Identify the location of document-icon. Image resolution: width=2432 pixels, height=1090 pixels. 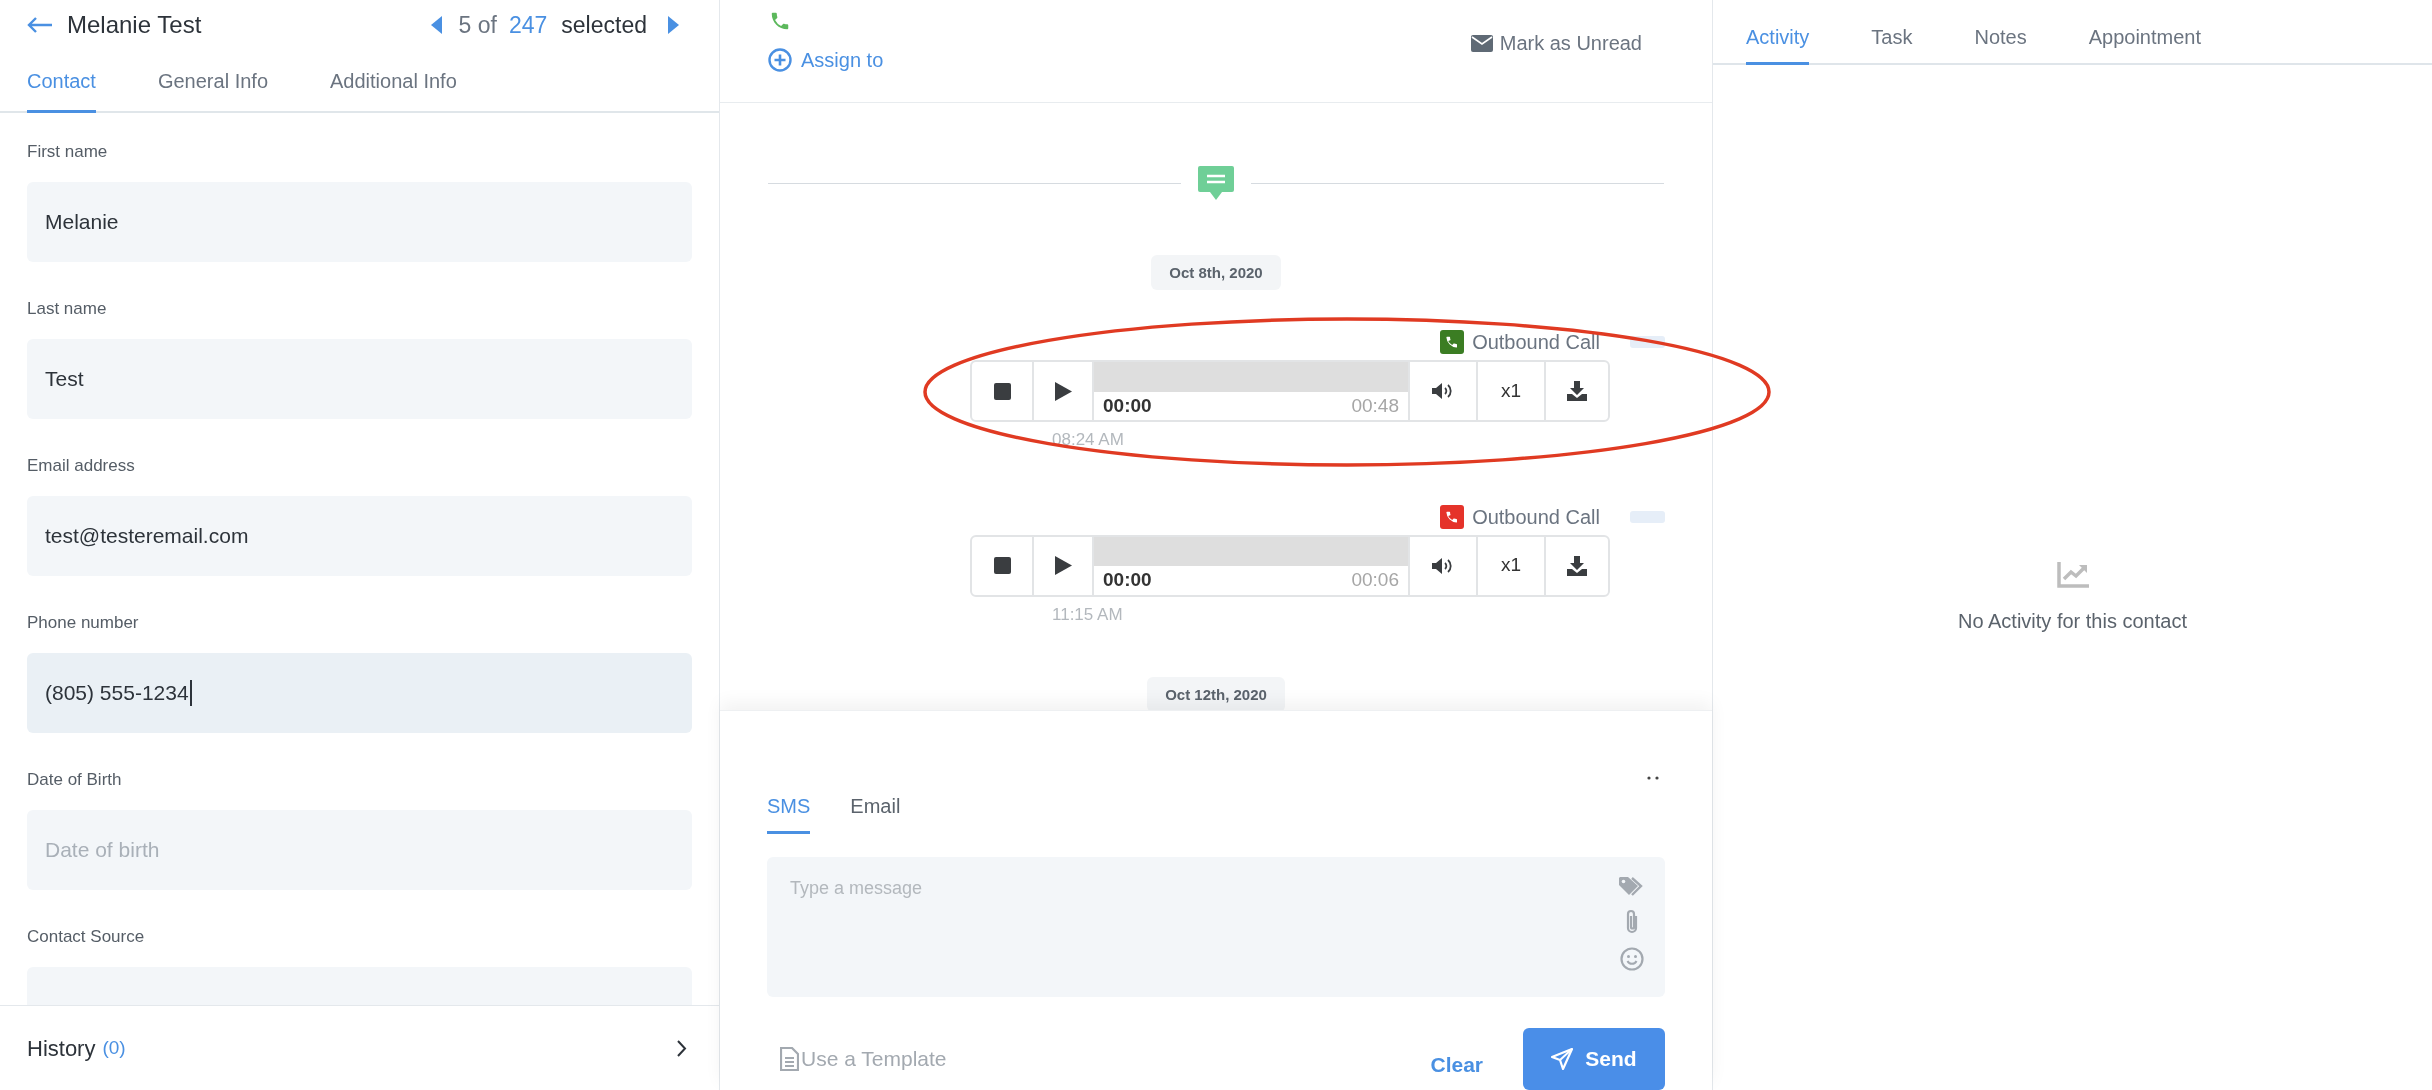
(789, 1059).